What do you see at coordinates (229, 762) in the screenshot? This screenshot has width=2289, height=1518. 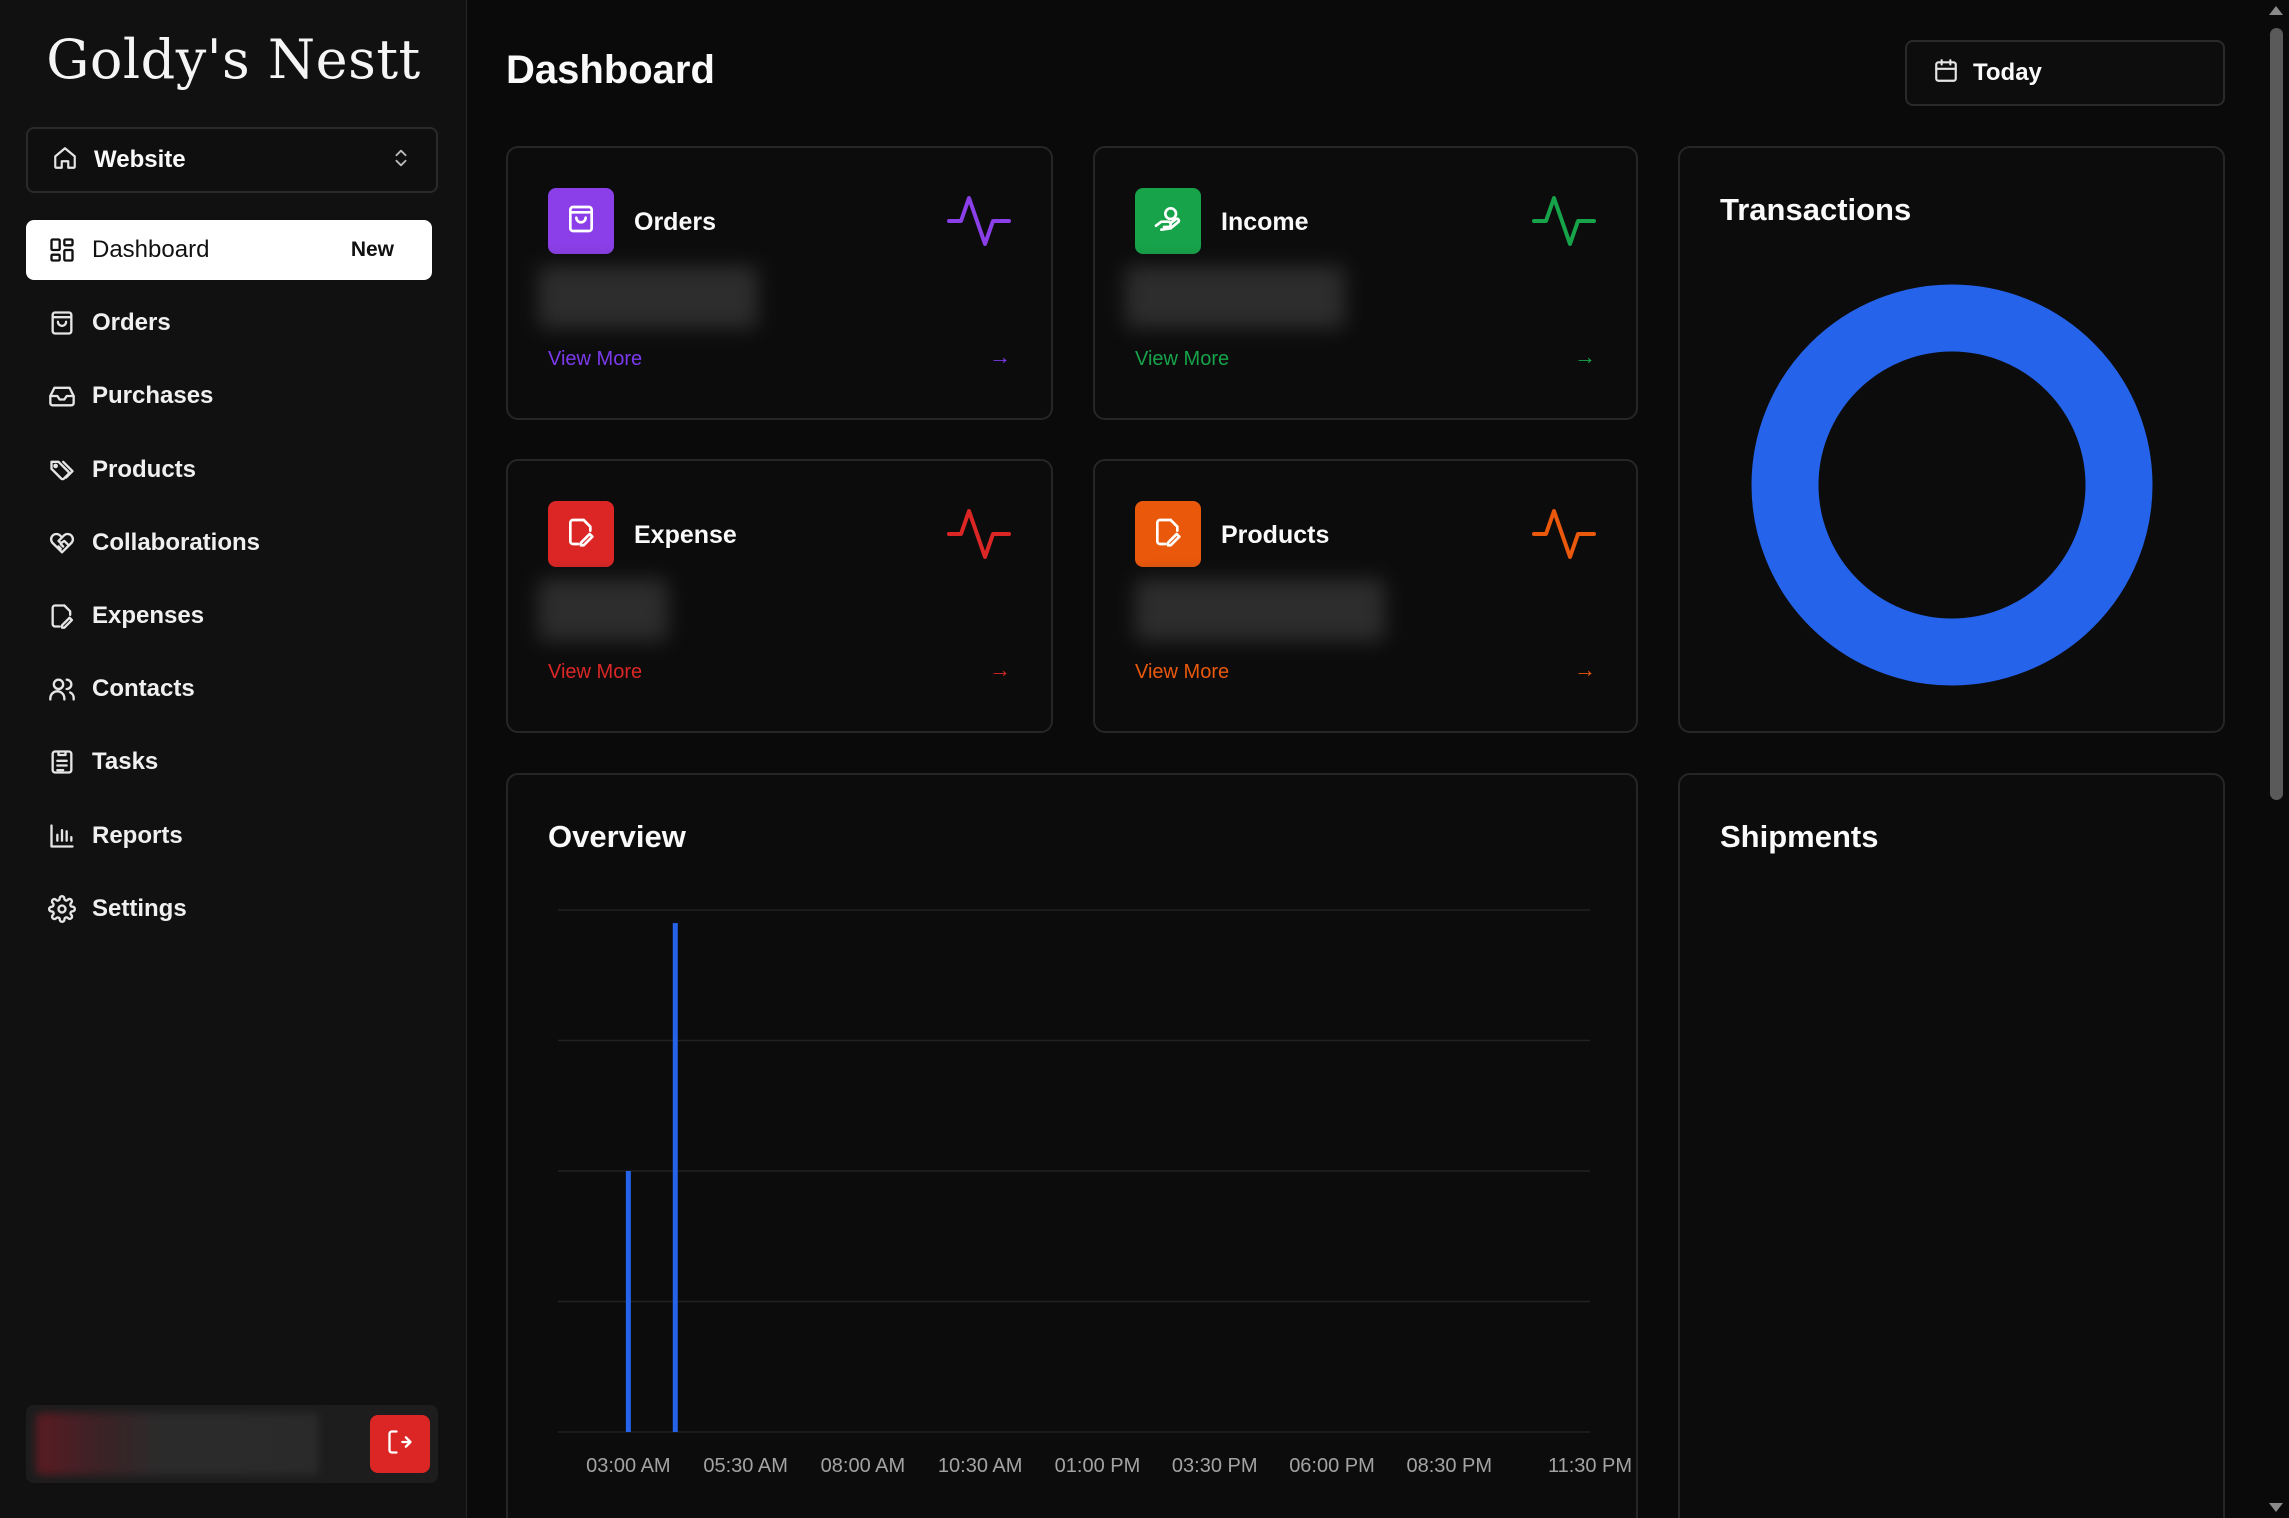 I see `sidebar-item-tasks: Tasks` at bounding box center [229, 762].